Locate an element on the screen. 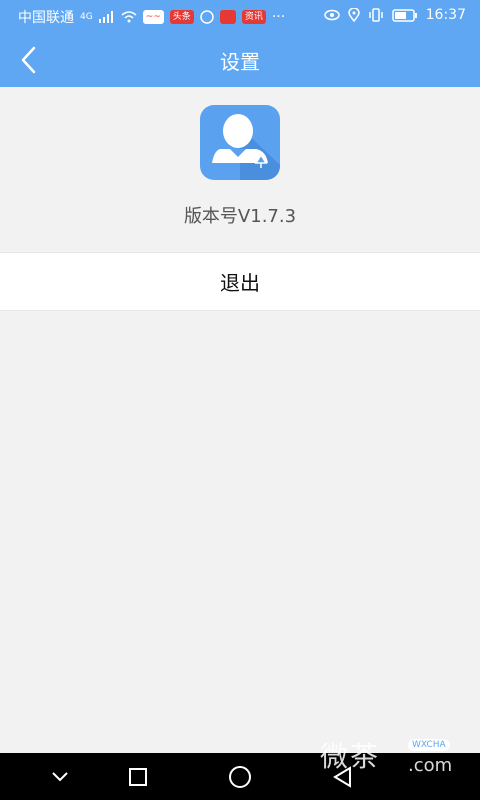  eye-icon is located at coordinates (331, 15).